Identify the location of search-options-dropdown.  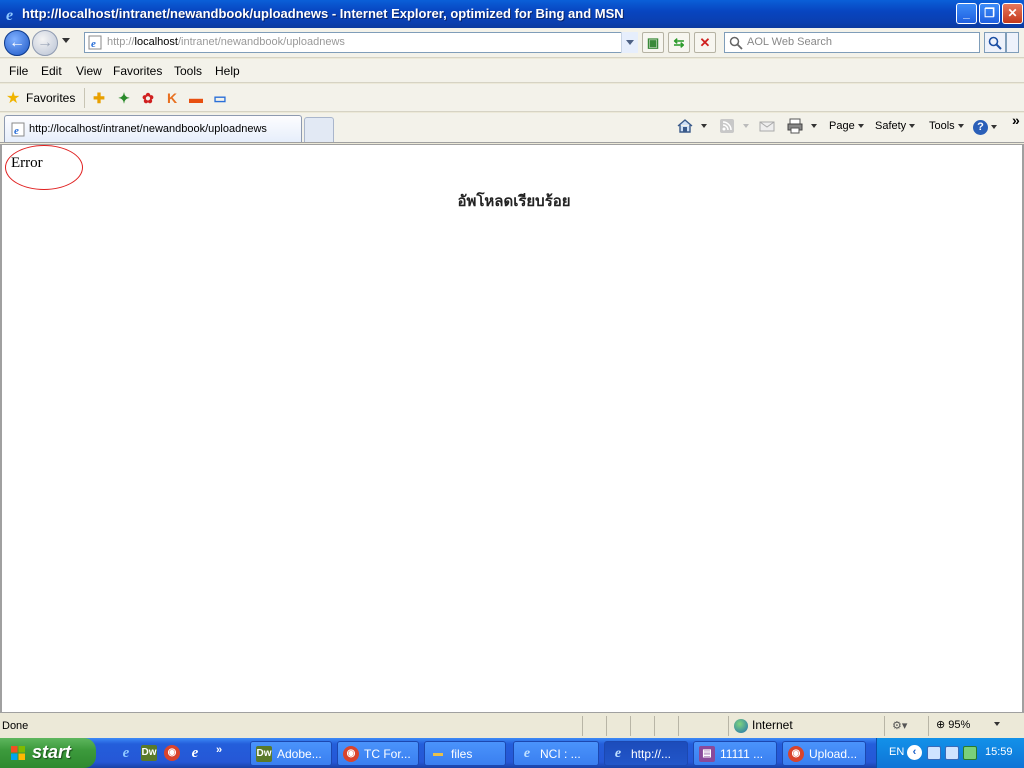
(1012, 42).